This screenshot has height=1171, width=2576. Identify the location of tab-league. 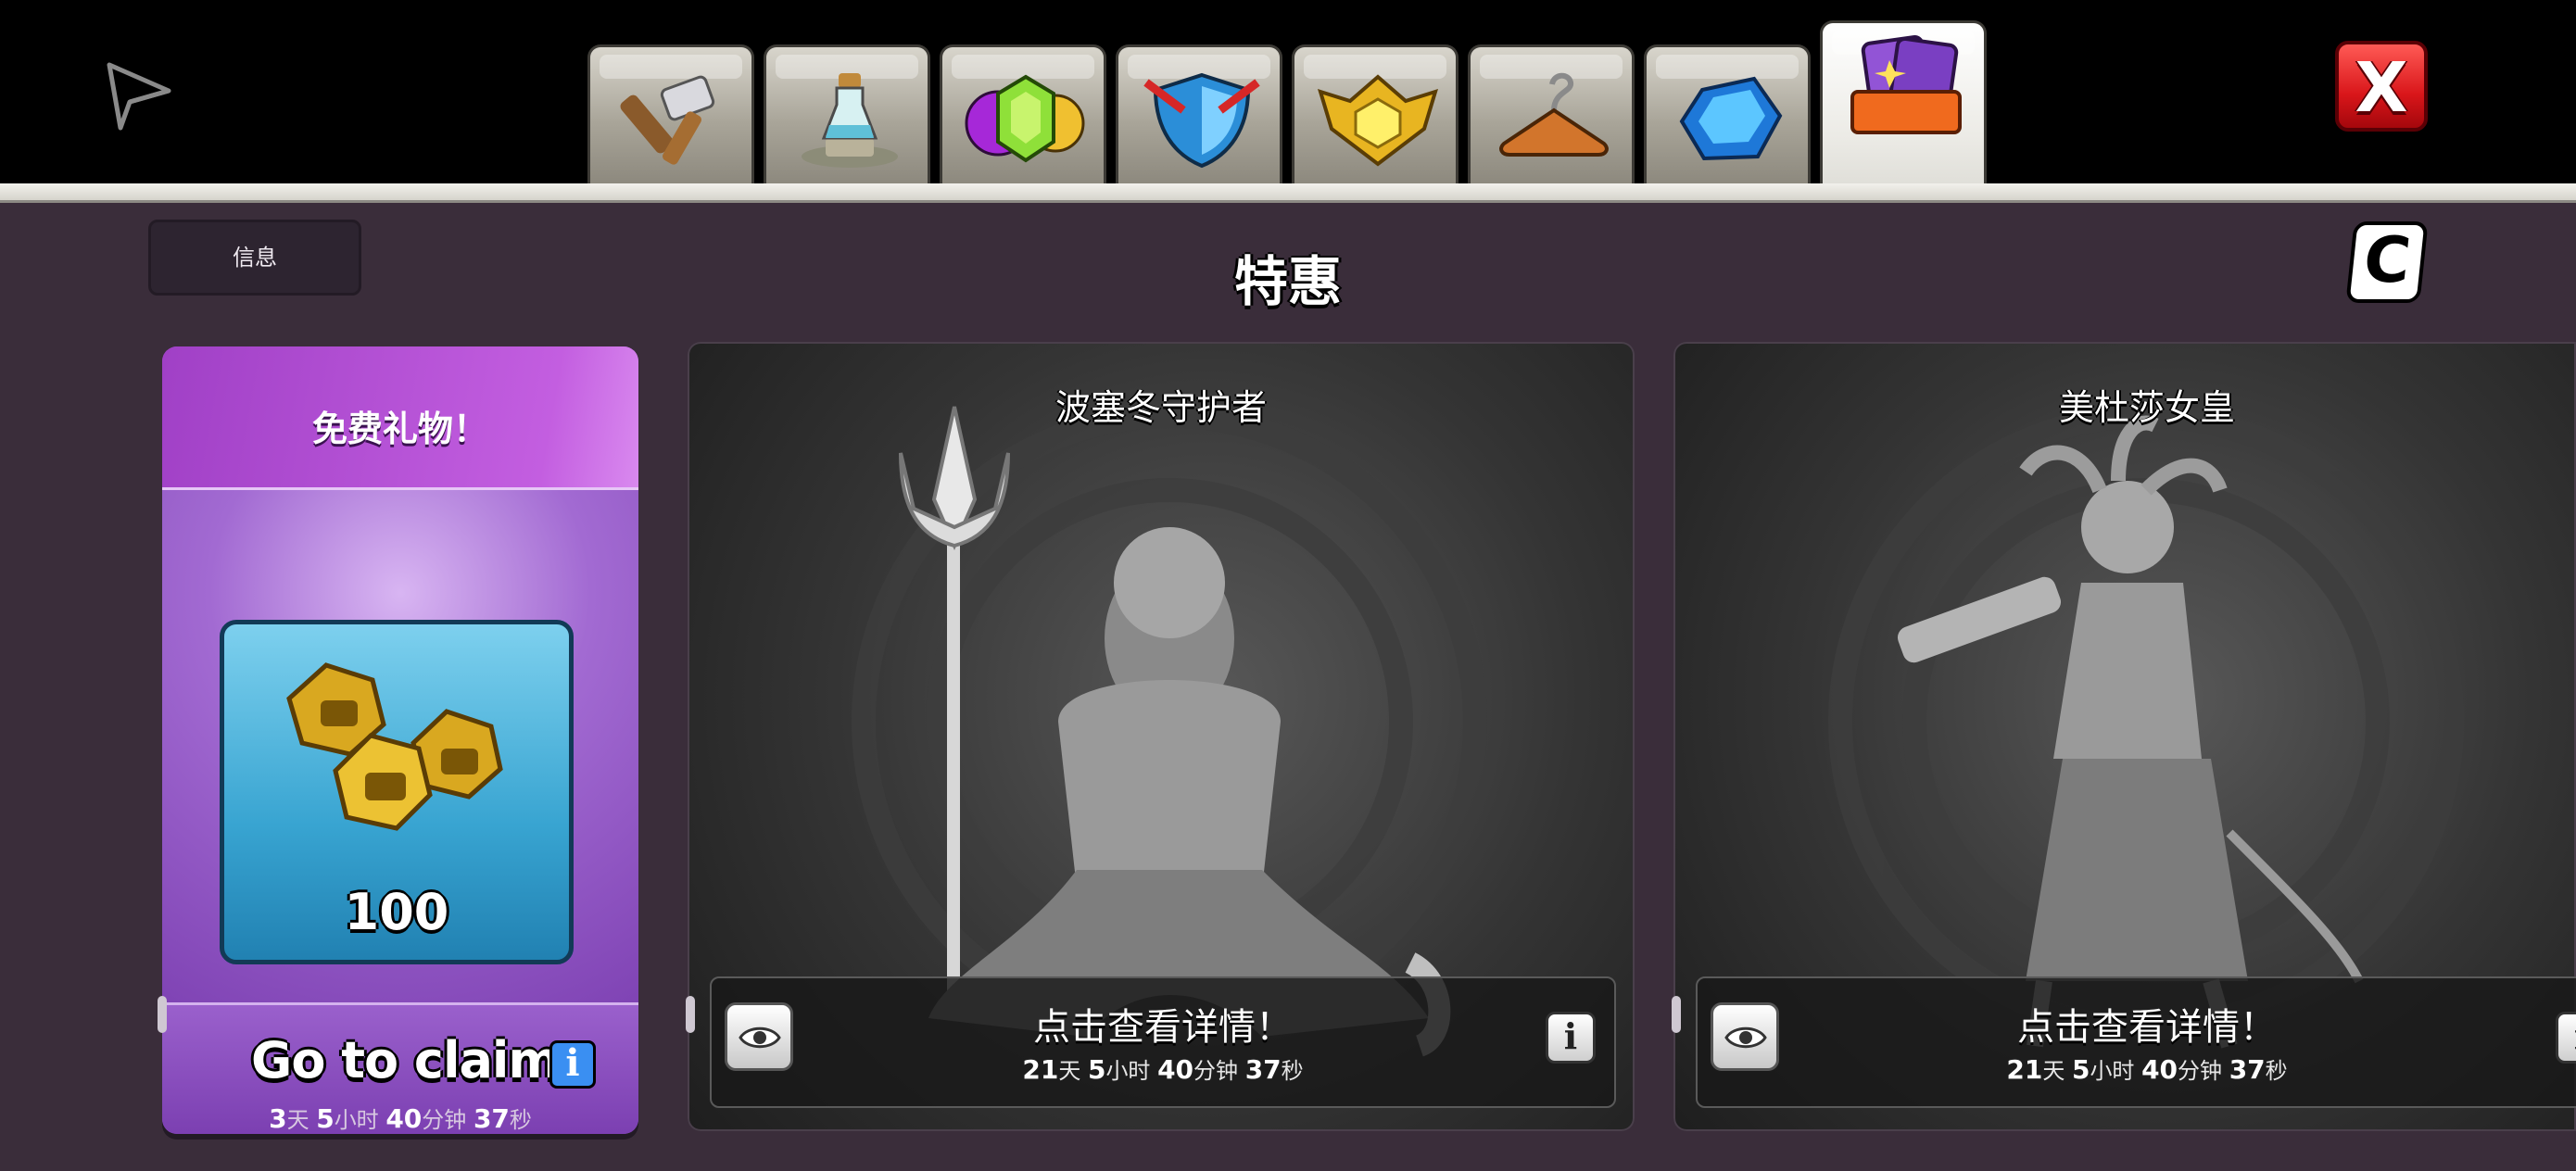
(1375, 114).